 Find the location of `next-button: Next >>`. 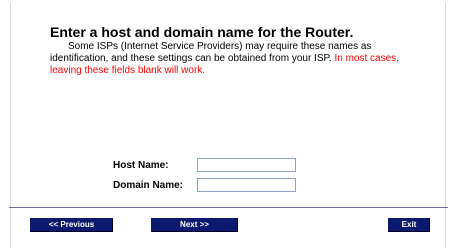

next-button: Next >> is located at coordinates (194, 225).